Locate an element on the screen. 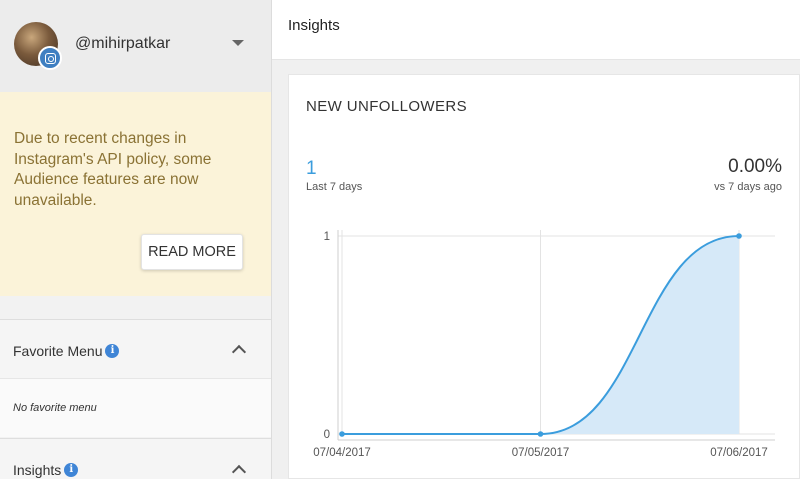 This screenshot has width=800, height=479. favorite-menu-header: Favorite Menu i is located at coordinates (135, 349).